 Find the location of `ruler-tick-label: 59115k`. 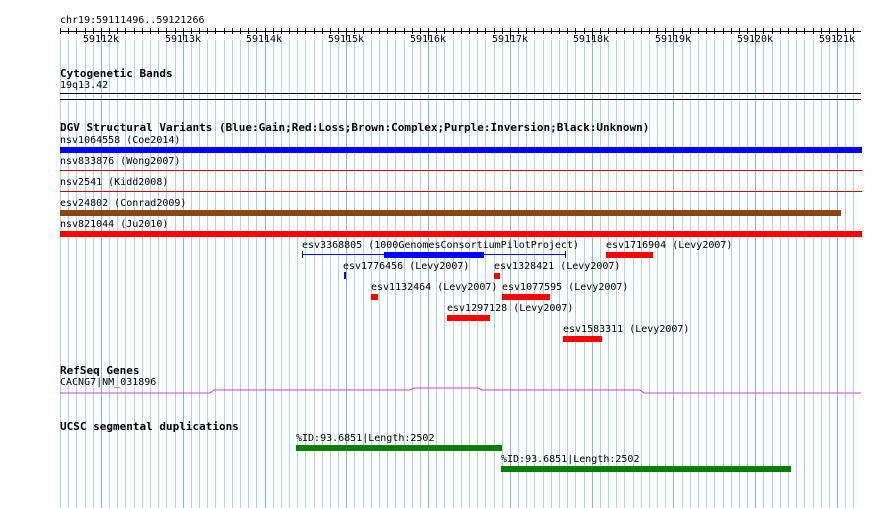

ruler-tick-label: 59115k is located at coordinates (346, 39).